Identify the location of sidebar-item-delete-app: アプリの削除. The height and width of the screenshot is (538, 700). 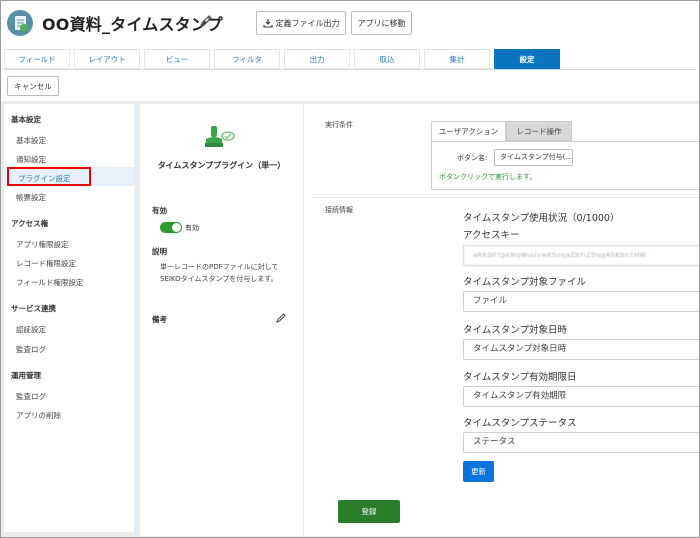
(38, 415).